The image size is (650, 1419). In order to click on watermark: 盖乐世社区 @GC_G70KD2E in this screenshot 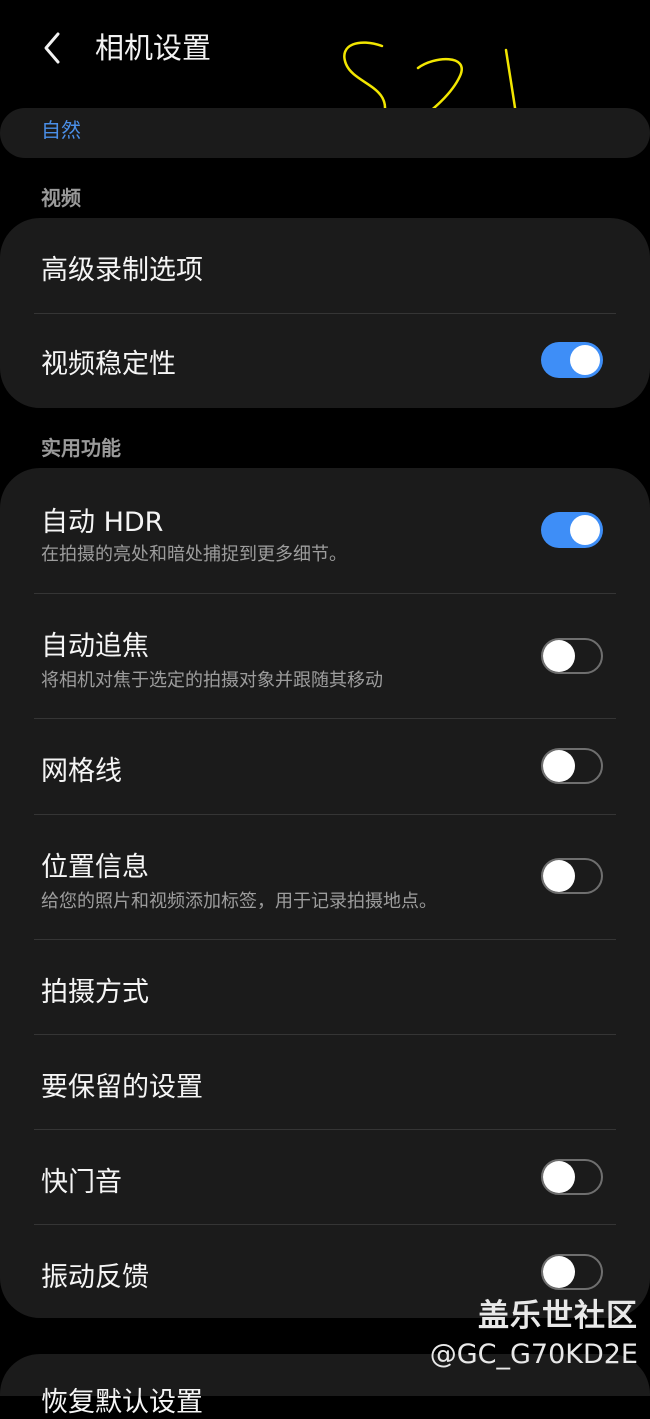, I will do `click(529, 1330)`.